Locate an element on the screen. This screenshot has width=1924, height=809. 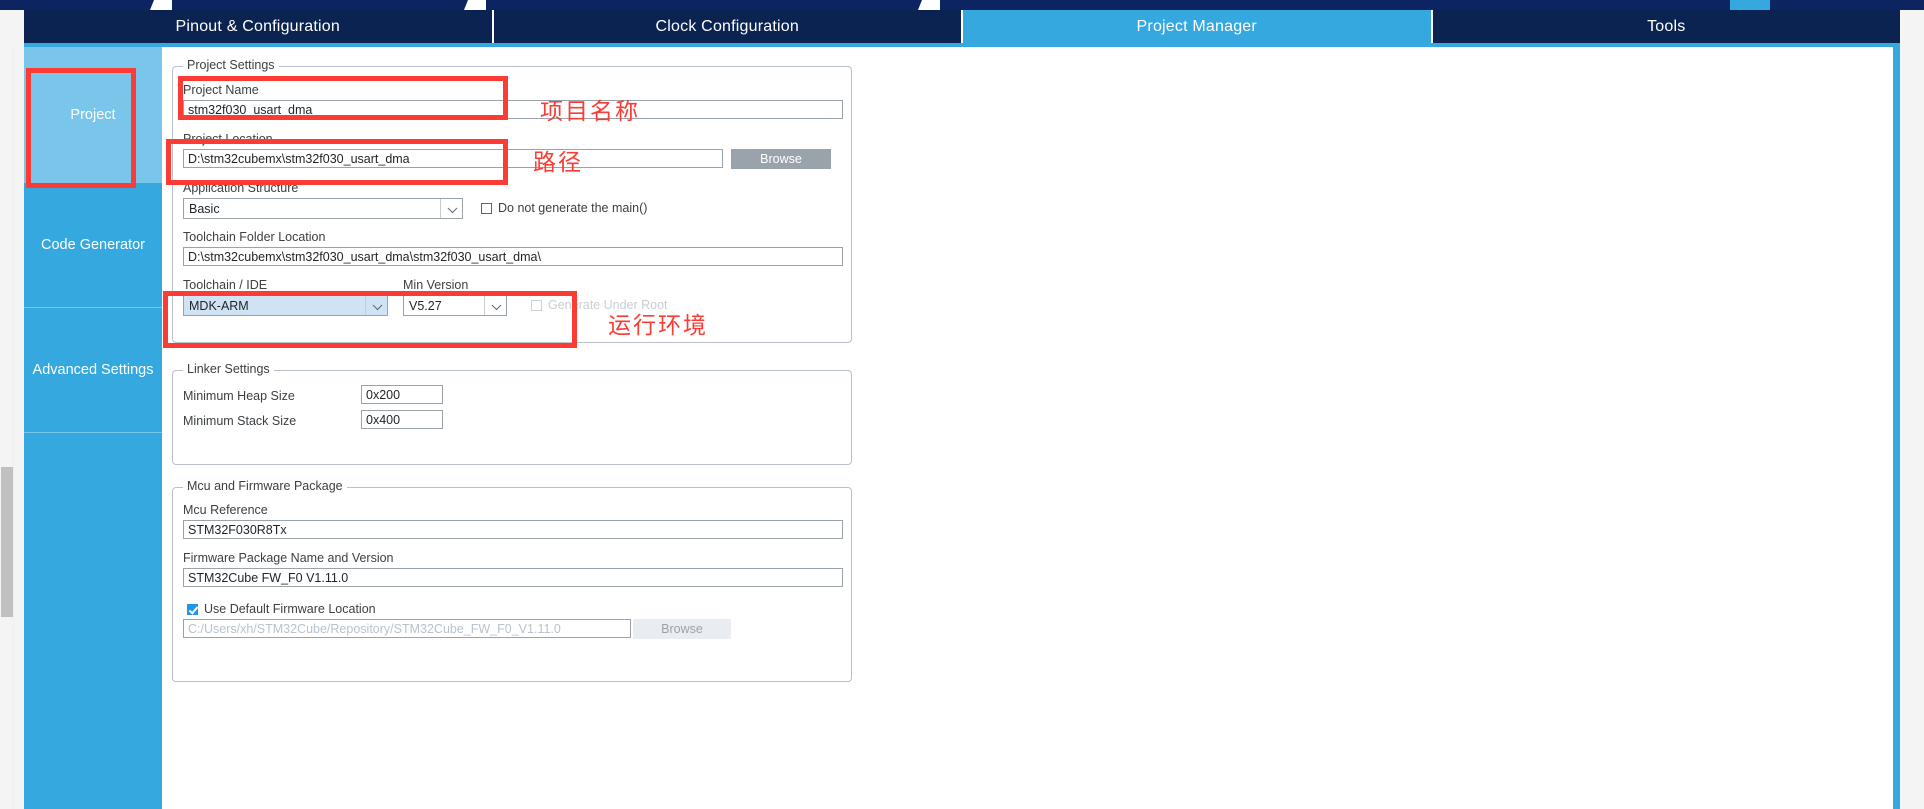
application-structure-select: Basic is located at coordinates (323, 208).